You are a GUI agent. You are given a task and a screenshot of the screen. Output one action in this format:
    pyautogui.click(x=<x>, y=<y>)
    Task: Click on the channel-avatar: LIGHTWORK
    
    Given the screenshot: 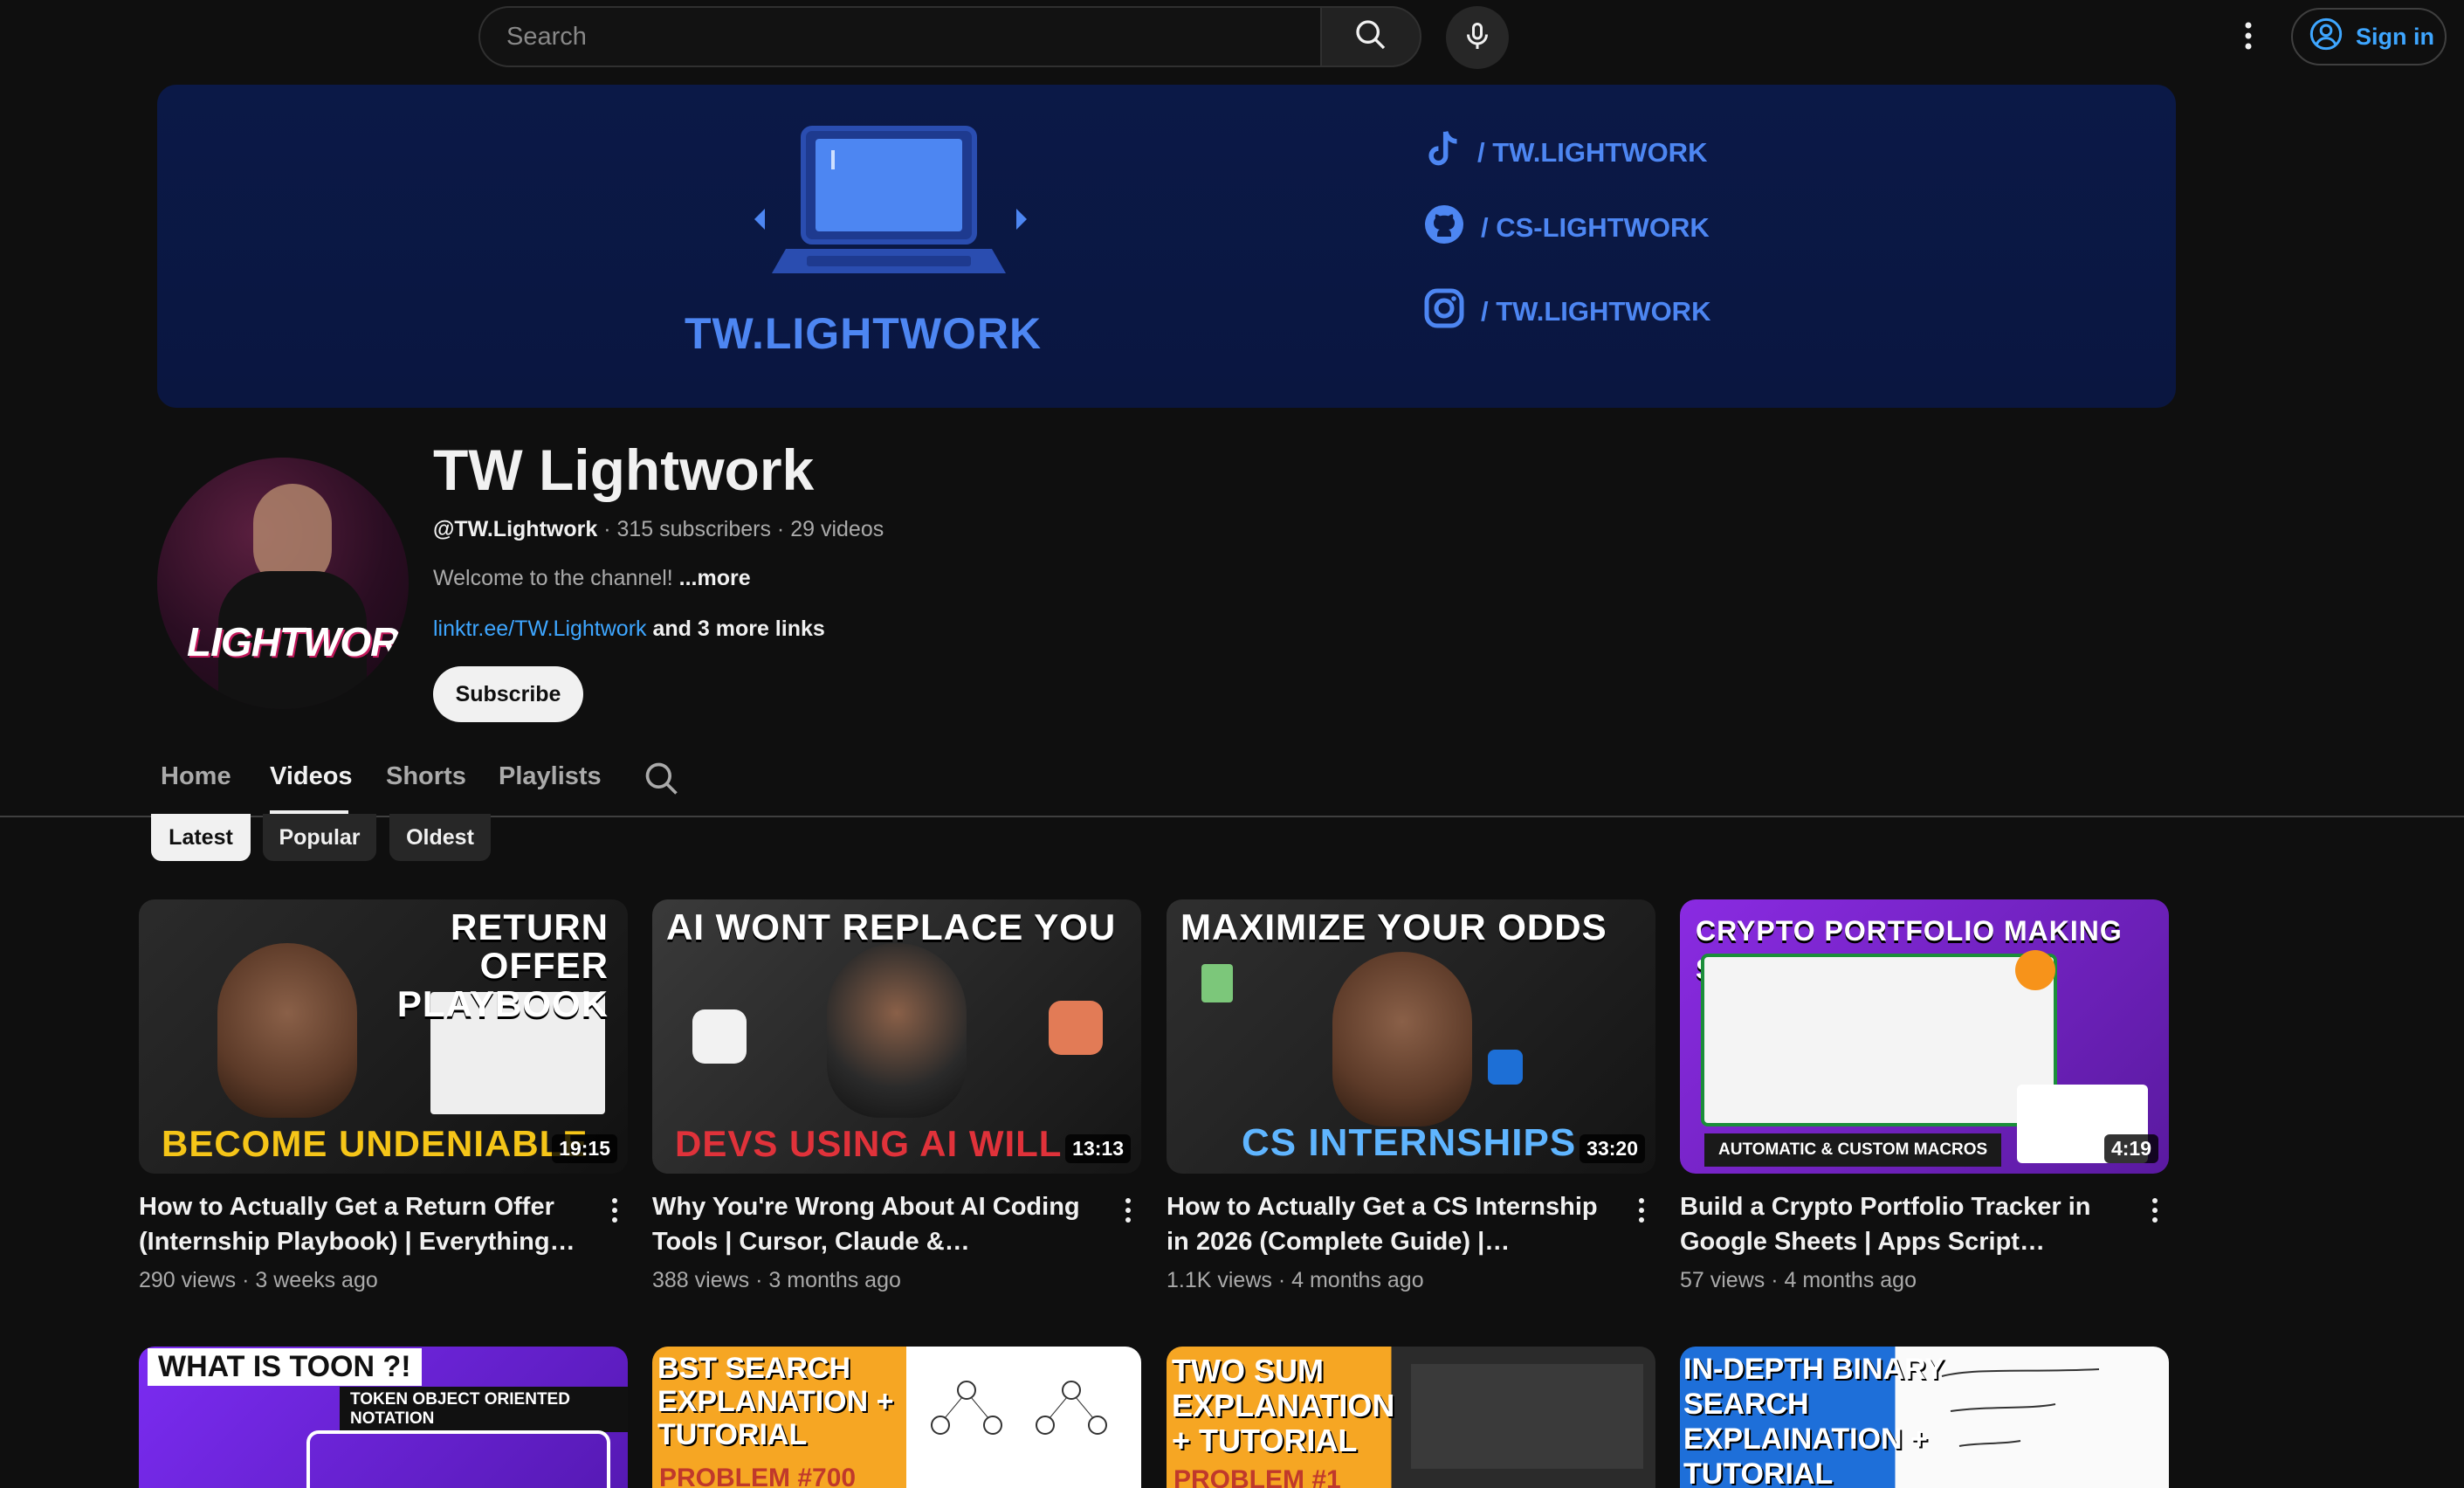 What is the action you would take?
    pyautogui.click(x=283, y=583)
    